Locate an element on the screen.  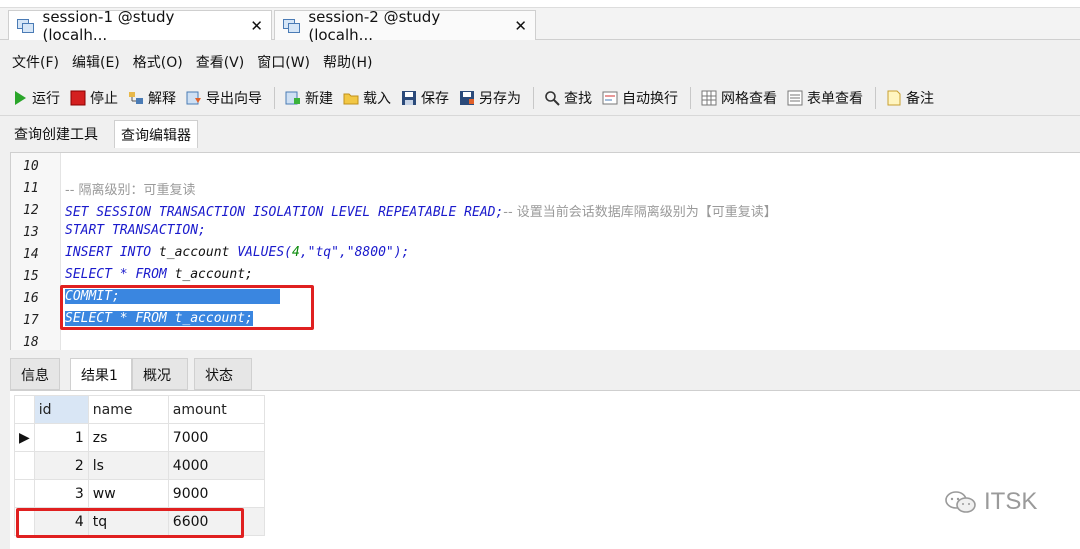
column-header-id: id is located at coordinates (61, 409).